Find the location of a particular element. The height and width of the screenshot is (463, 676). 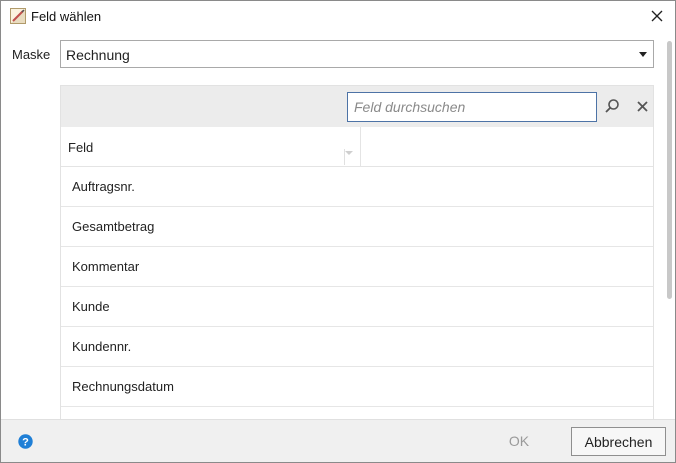

row-label: Kundennr. is located at coordinates (102, 346).